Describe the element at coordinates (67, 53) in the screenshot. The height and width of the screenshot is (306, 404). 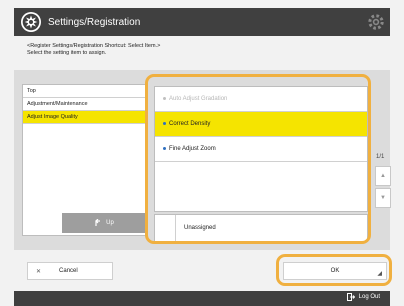
I see `instruction-line-2: Select the setting item to assign.` at that location.